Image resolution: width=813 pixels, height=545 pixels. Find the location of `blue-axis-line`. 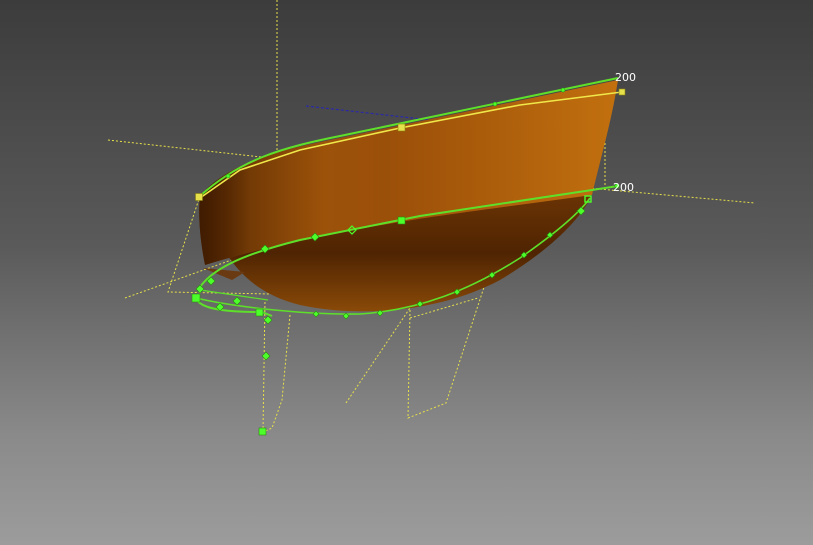

blue-axis-line is located at coordinates (368, 113).